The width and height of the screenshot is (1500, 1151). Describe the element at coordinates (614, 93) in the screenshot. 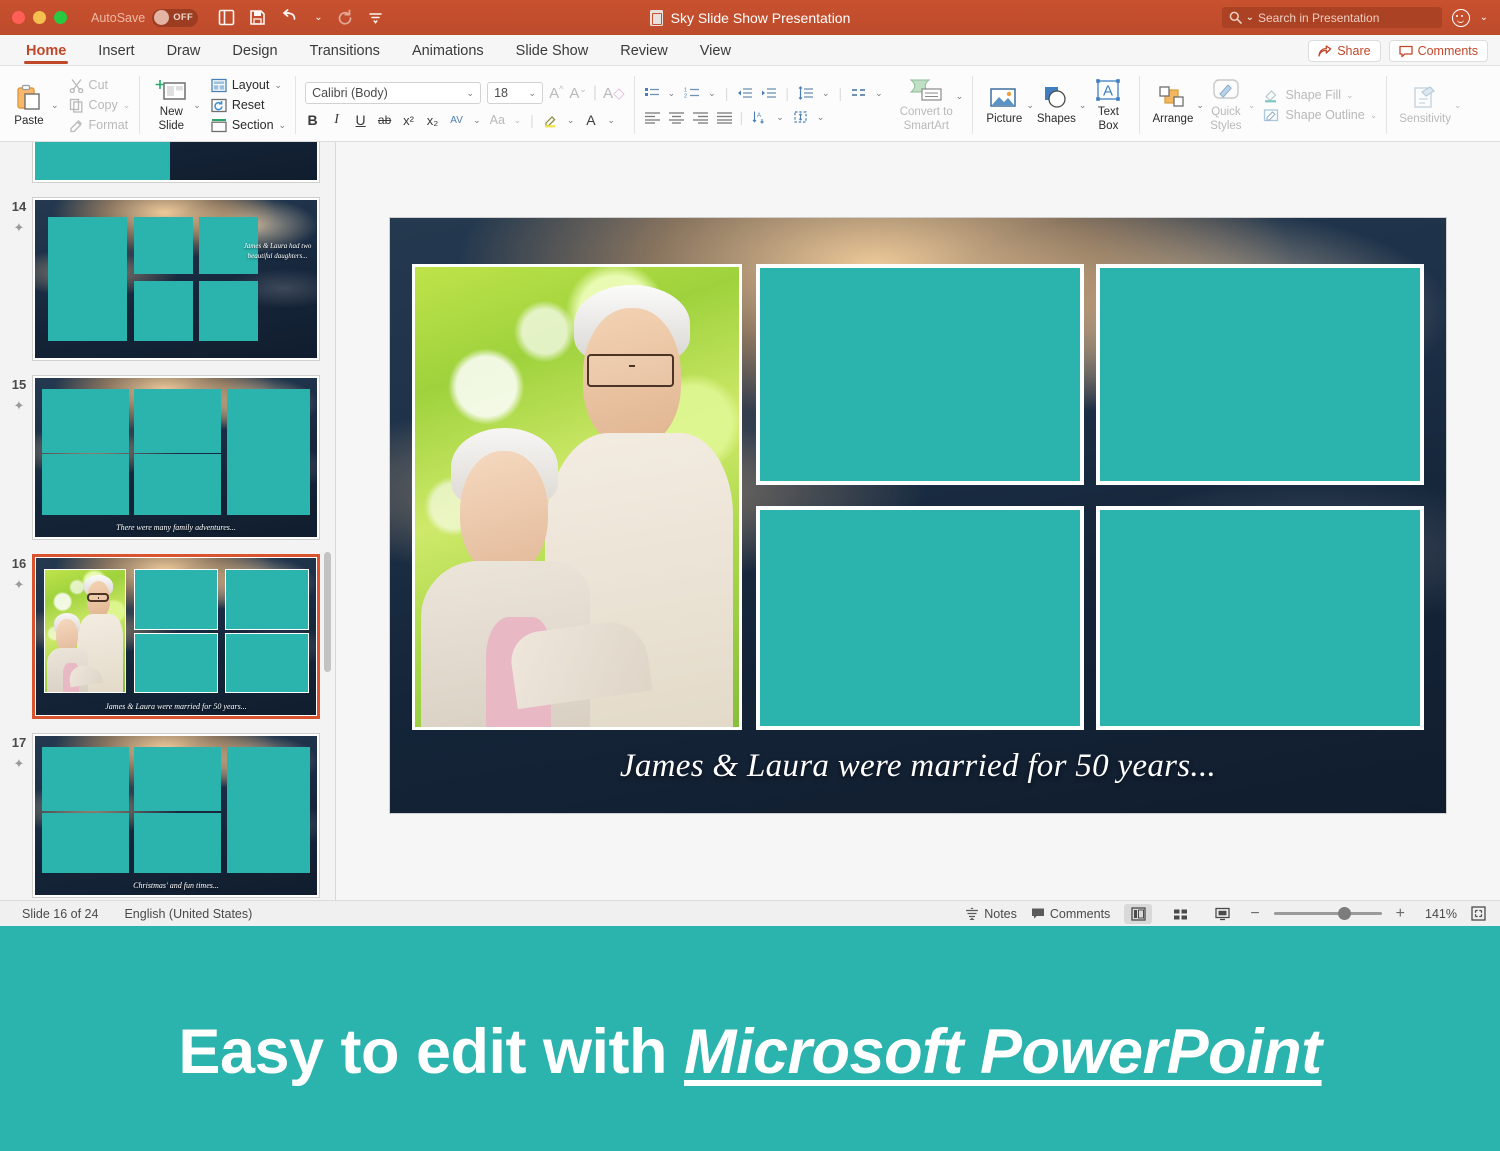

I see `clear-formatting-icon: A◇` at that location.